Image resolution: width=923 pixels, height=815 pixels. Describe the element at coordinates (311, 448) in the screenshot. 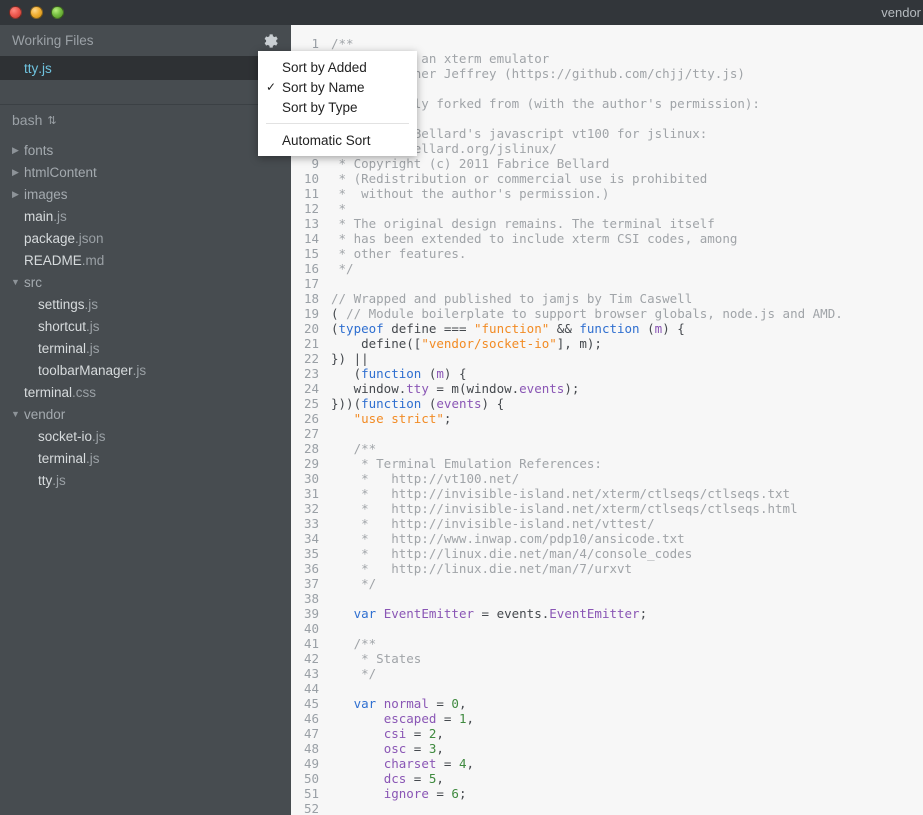

I see `line-number: 28` at that location.